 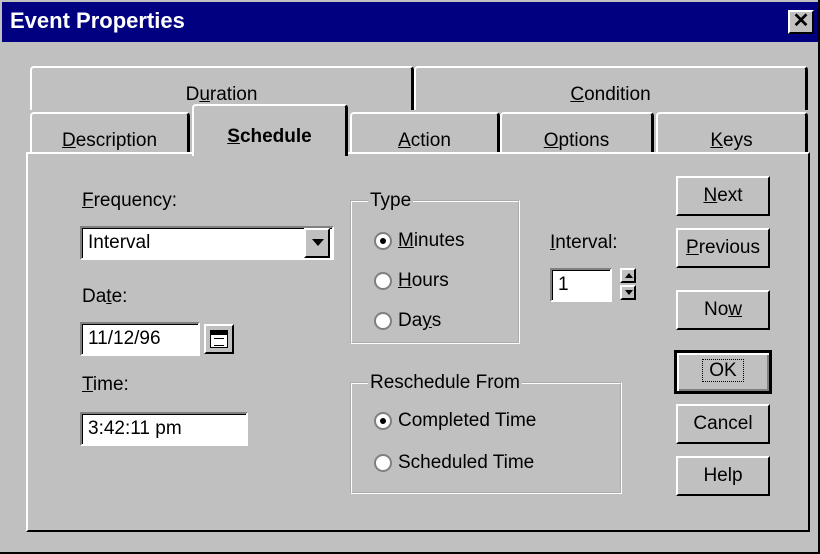 What do you see at coordinates (732, 133) in the screenshot?
I see `tab-keys: Keys` at bounding box center [732, 133].